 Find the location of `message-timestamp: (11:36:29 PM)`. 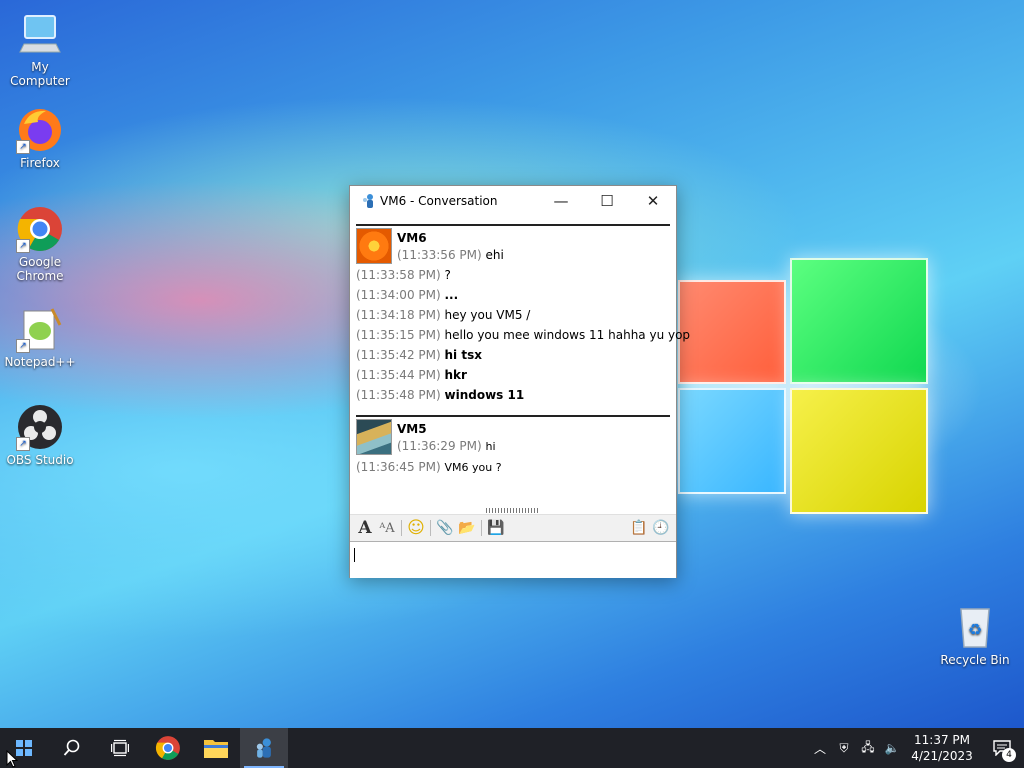

message-timestamp: (11:36:29 PM) is located at coordinates (439, 446).